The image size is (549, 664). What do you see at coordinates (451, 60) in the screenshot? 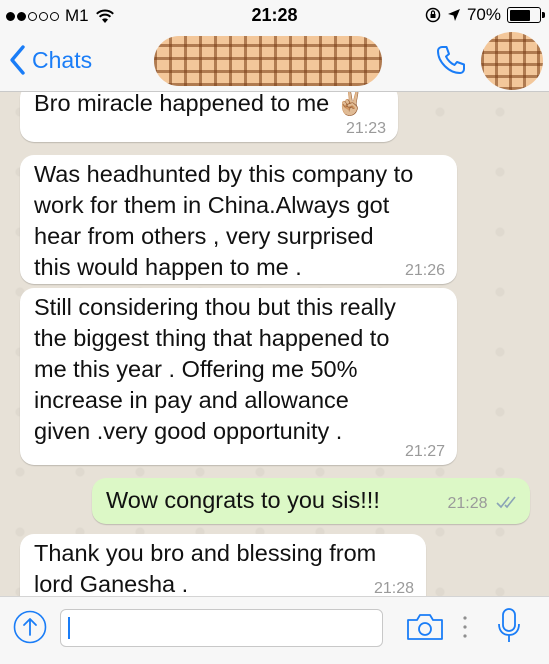
I see `phone-call-icon` at bounding box center [451, 60].